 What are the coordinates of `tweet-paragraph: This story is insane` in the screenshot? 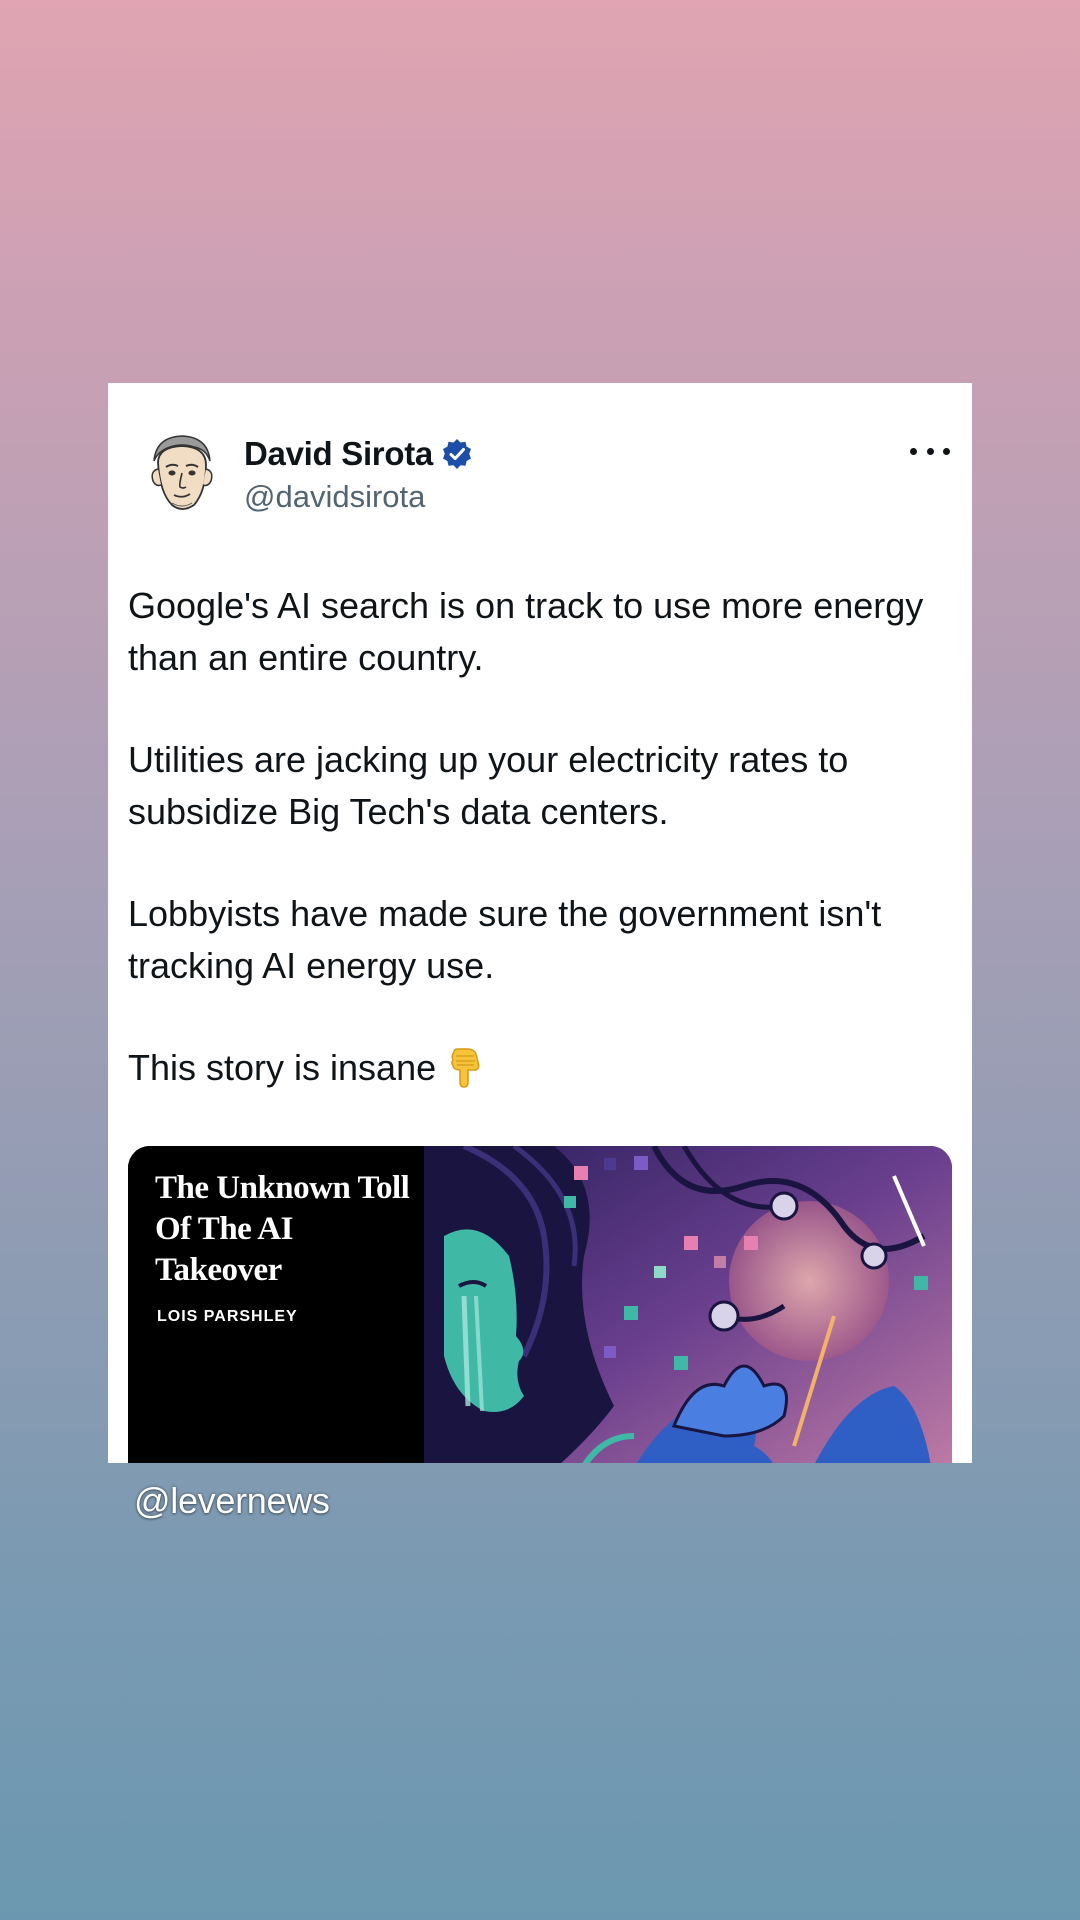 It's located at (282, 1067).